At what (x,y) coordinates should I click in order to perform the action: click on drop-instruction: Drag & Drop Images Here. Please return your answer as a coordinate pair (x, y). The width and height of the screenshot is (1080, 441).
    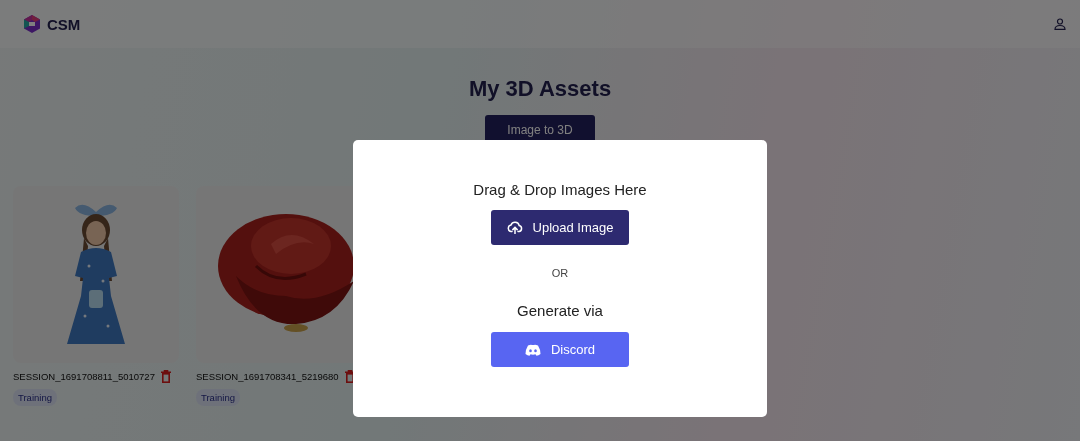
    Looking at the image, I should click on (560, 189).